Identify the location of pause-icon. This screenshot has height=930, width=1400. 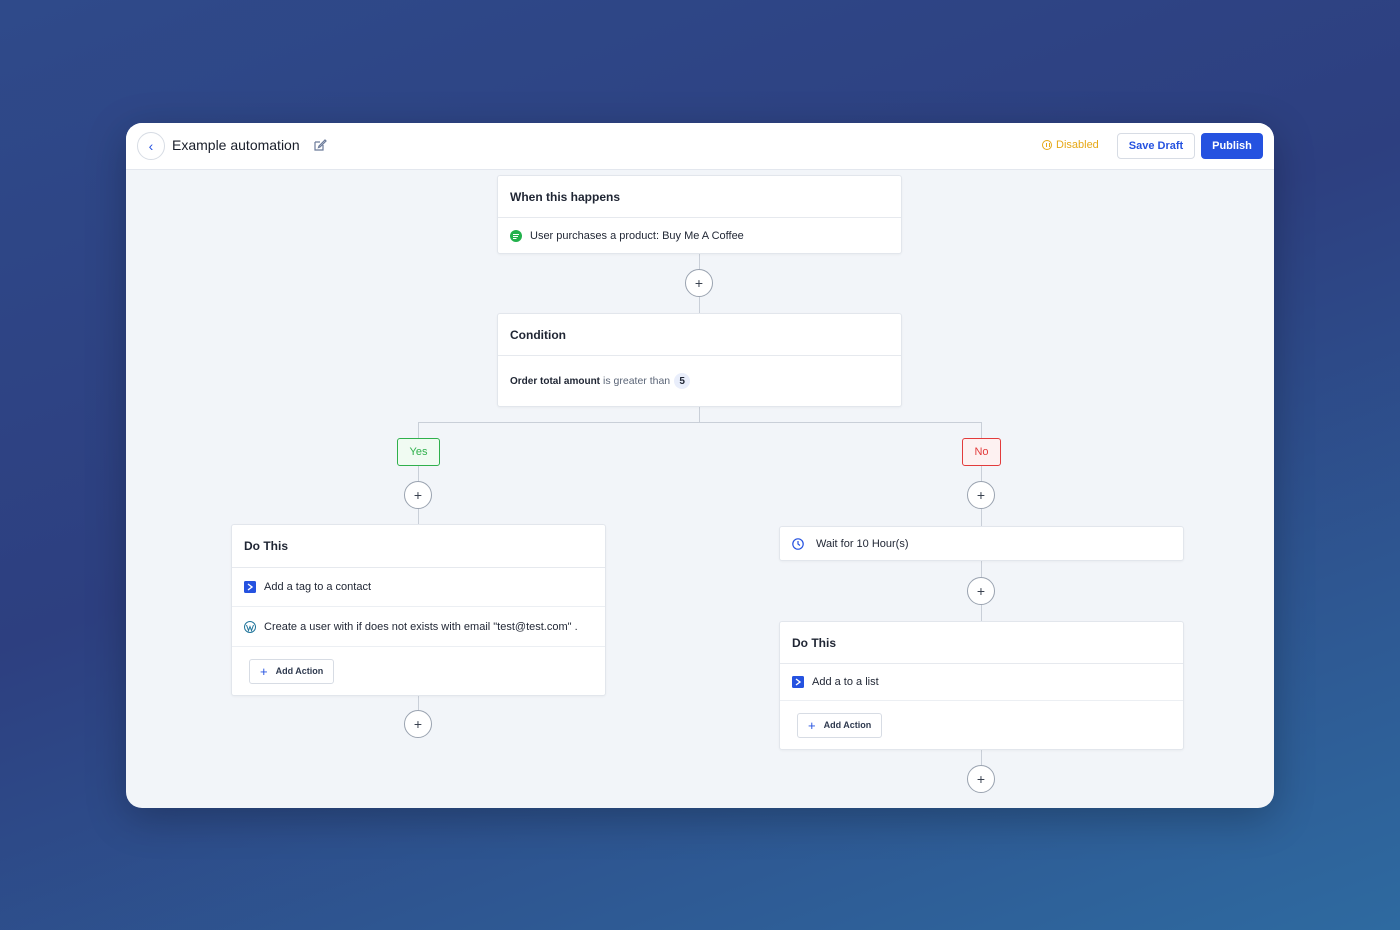
(1047, 145).